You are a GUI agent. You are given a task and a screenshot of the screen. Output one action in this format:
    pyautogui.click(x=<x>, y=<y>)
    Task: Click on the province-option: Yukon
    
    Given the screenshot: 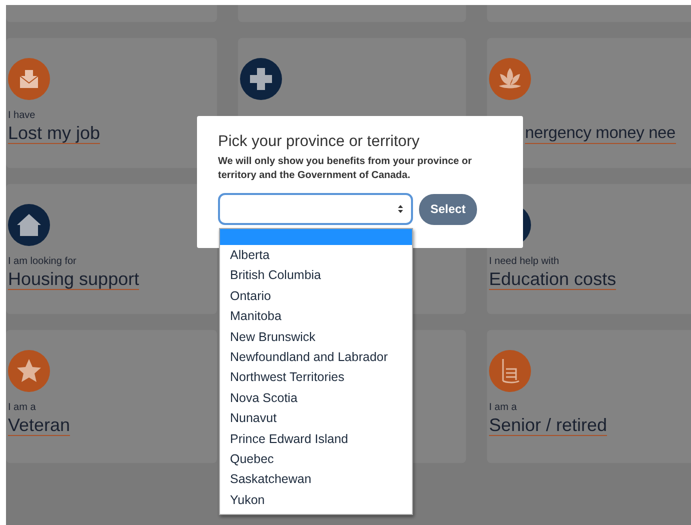 What is the action you would take?
    pyautogui.click(x=316, y=500)
    